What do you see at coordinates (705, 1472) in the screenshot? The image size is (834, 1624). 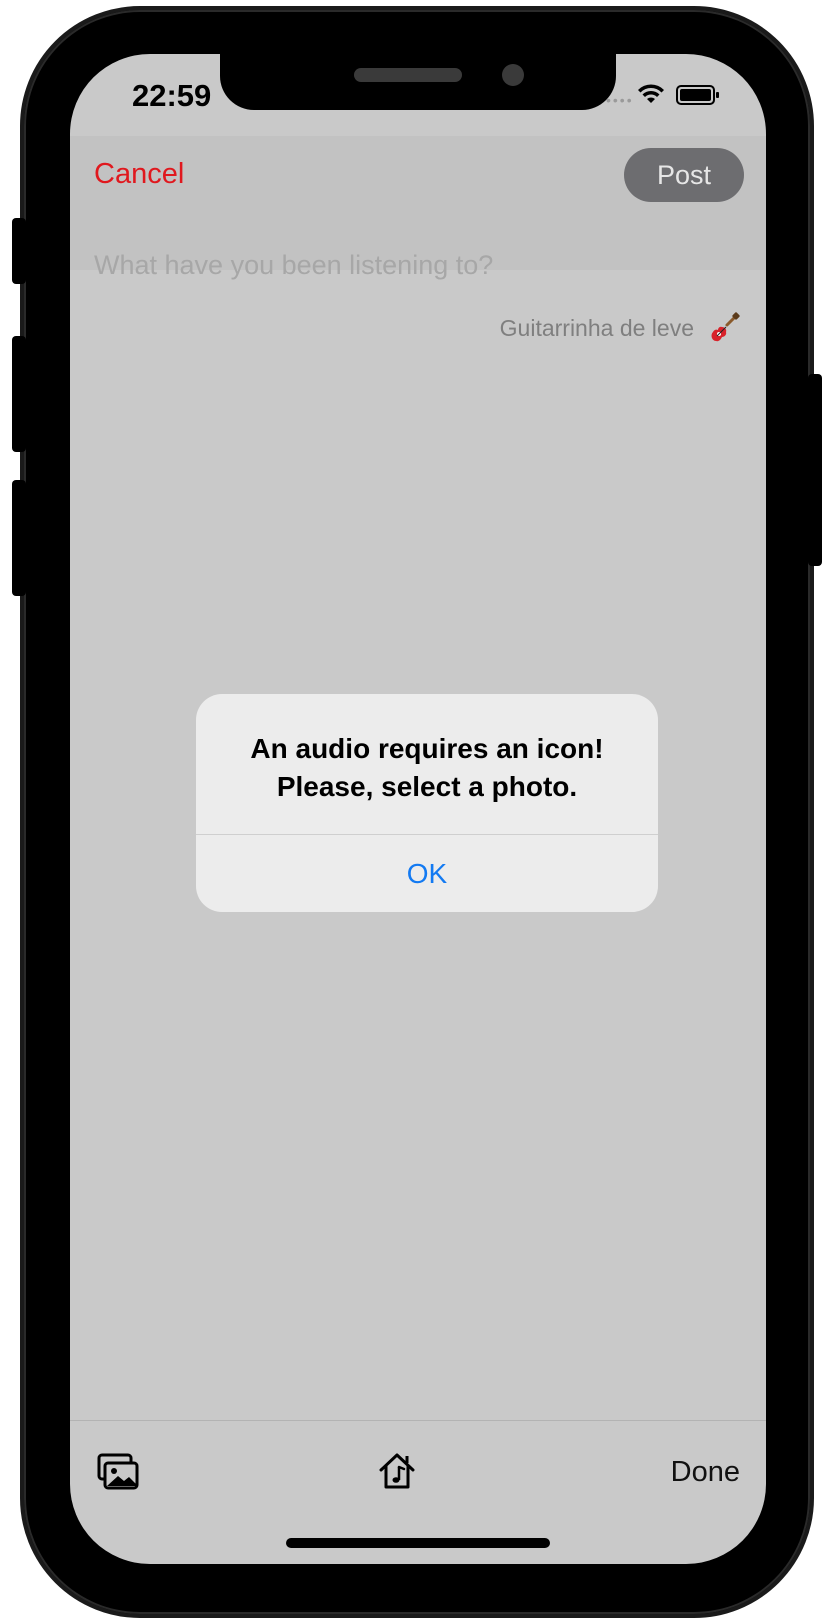 I see `done-button: Done` at bounding box center [705, 1472].